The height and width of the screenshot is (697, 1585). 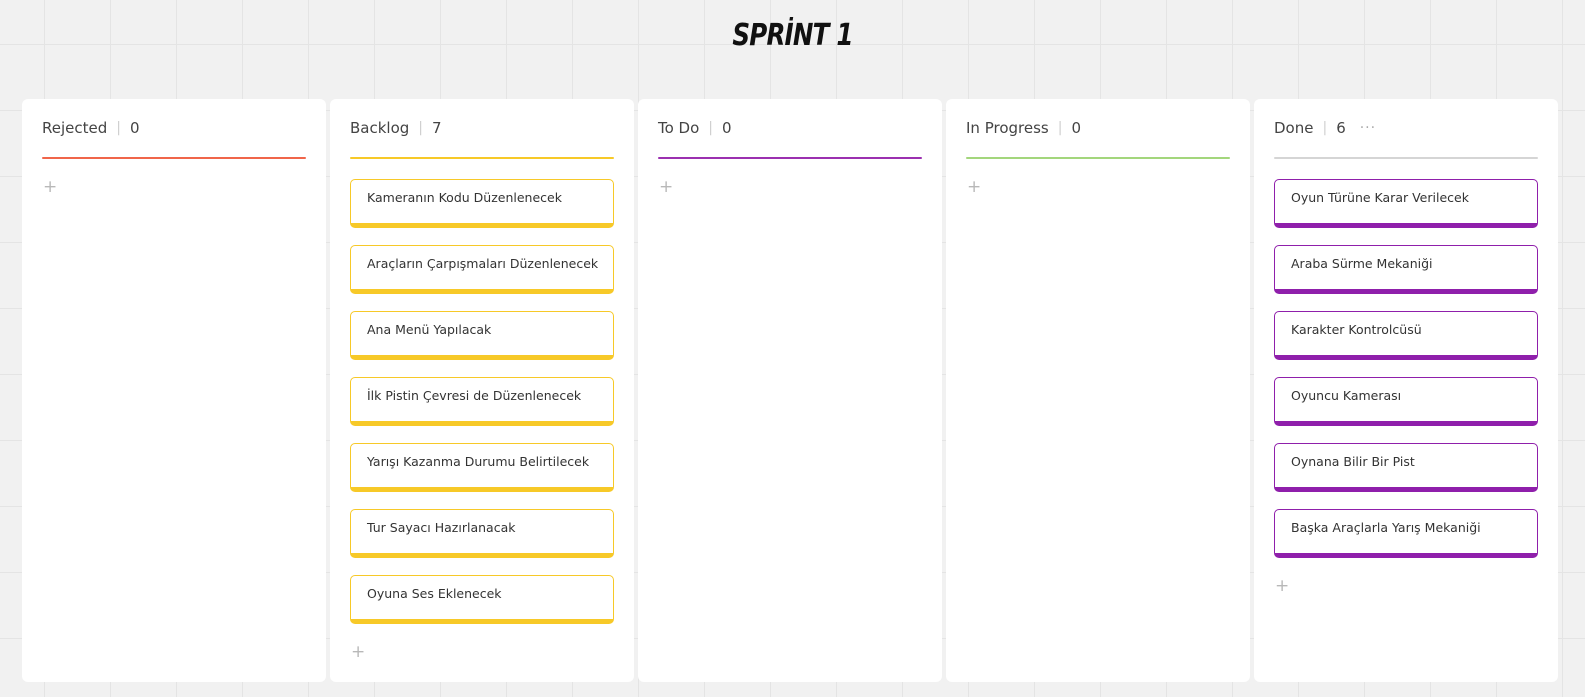 I want to click on card: Tur Sayacı Hazırlanacak, so click(x=482, y=533).